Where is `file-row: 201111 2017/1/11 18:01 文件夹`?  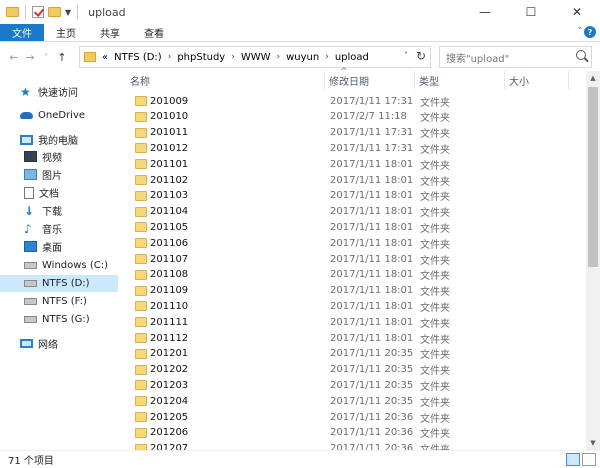 file-row: 201111 2017/1/11 18:01 文件夹 is located at coordinates (352, 322).